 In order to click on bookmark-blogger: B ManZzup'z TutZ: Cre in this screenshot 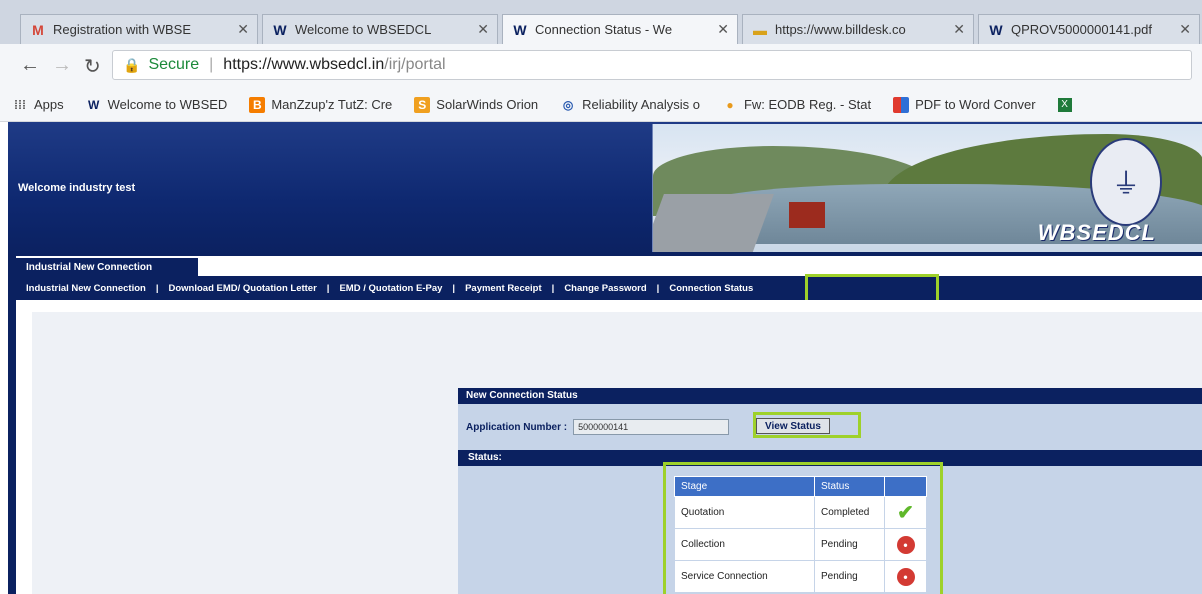, I will do `click(321, 104)`.